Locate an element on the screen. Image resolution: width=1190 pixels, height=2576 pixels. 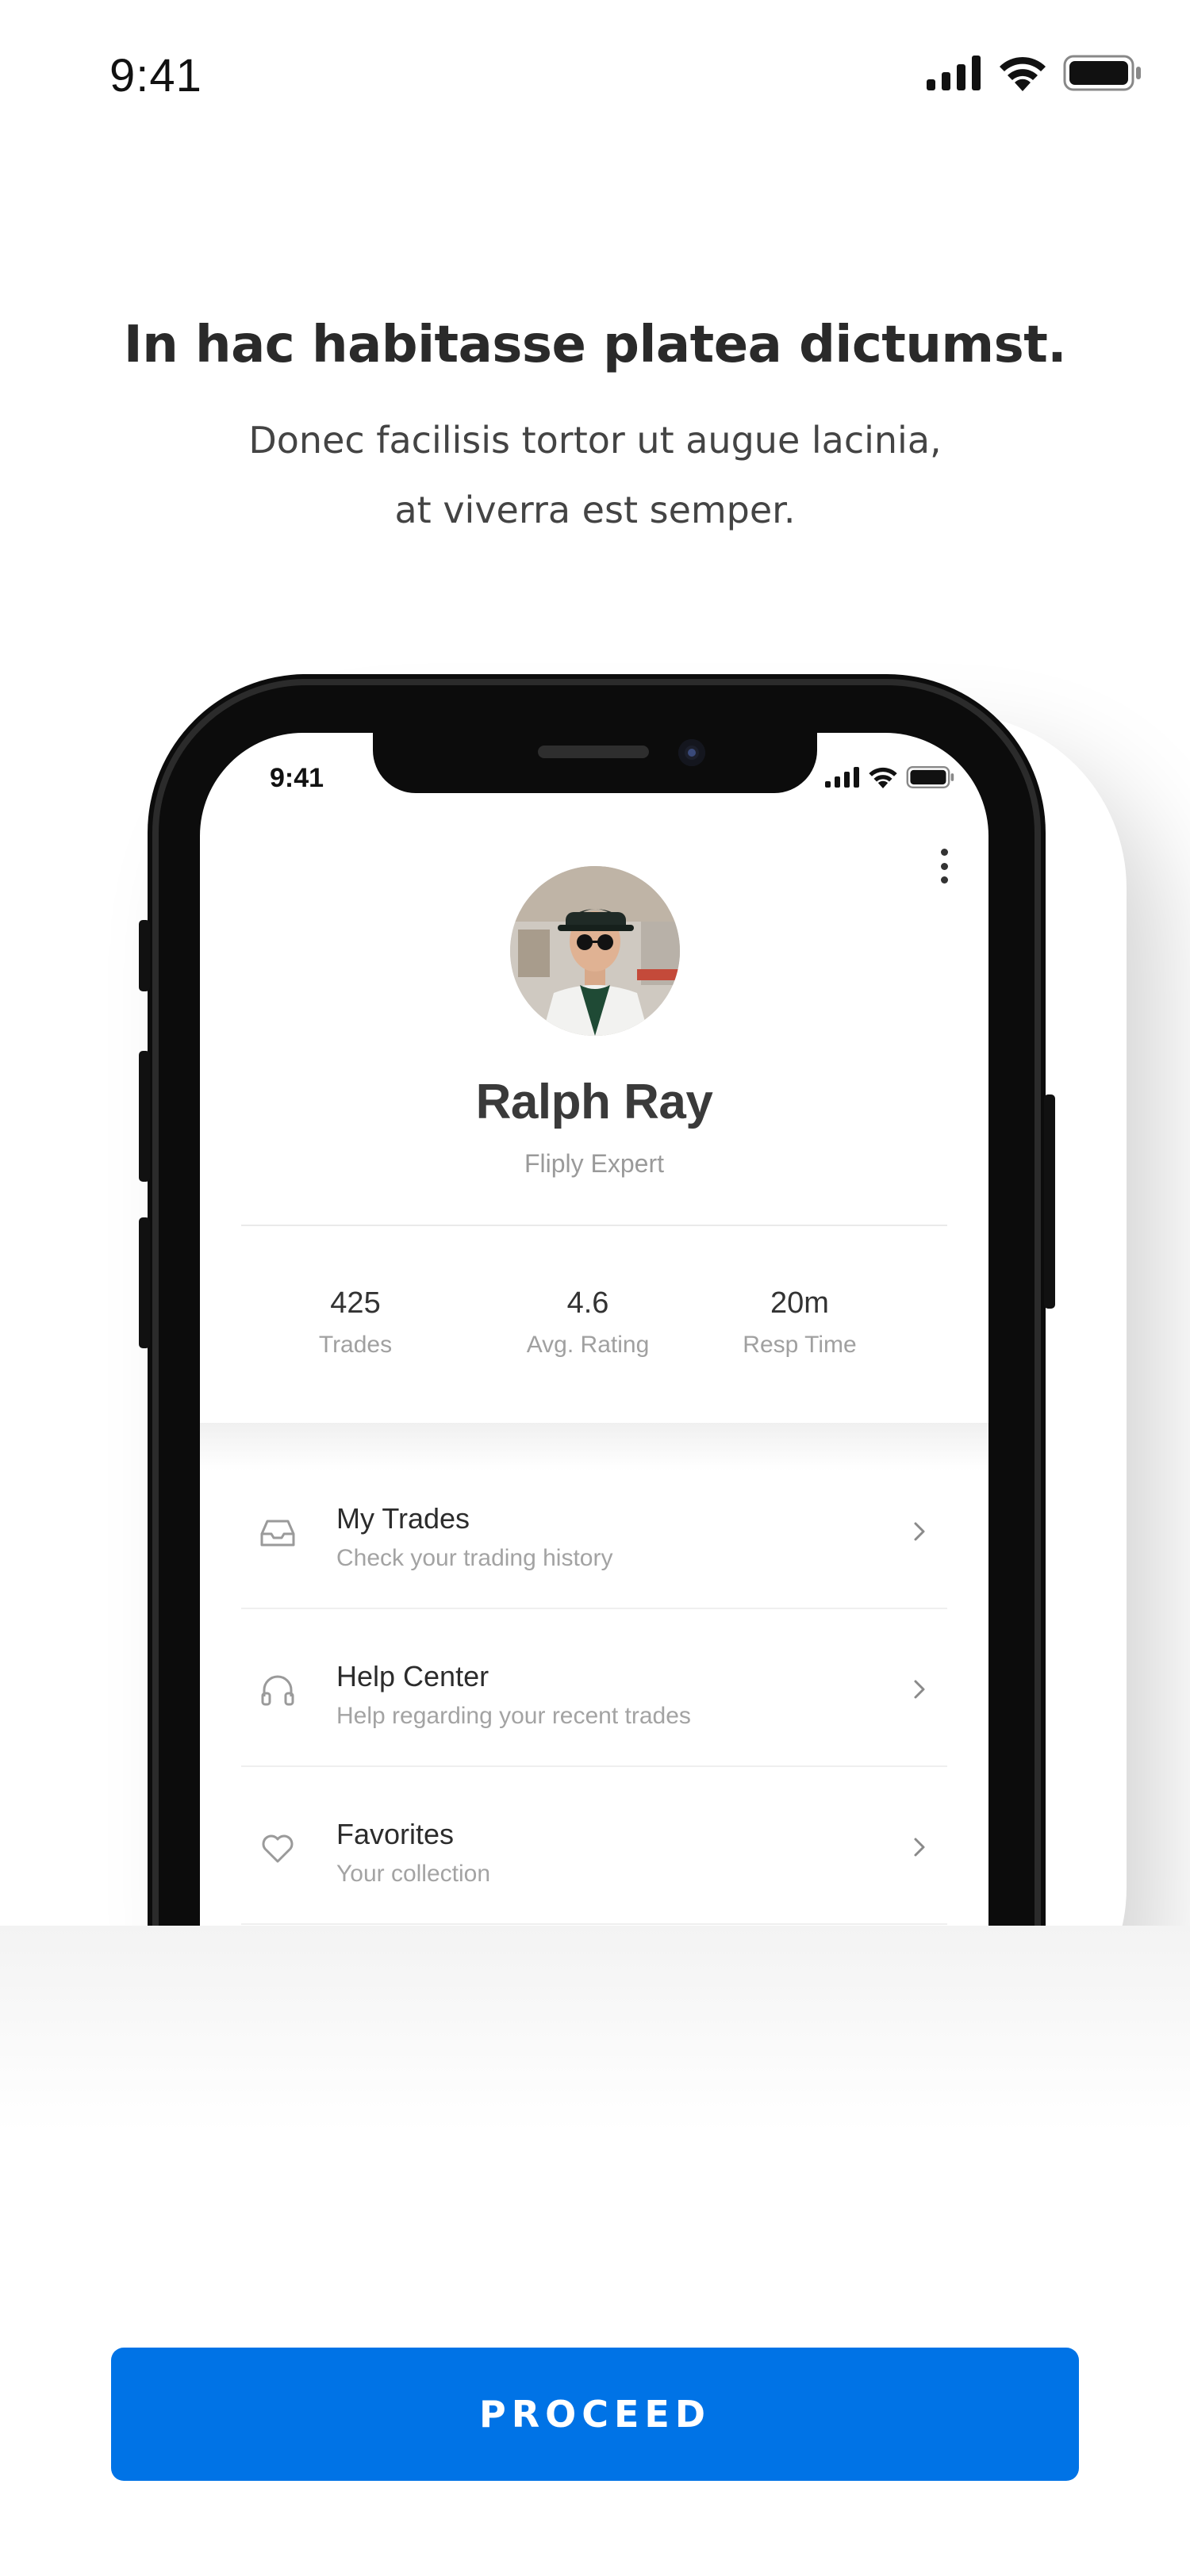
avatar-image is located at coordinates (595, 951).